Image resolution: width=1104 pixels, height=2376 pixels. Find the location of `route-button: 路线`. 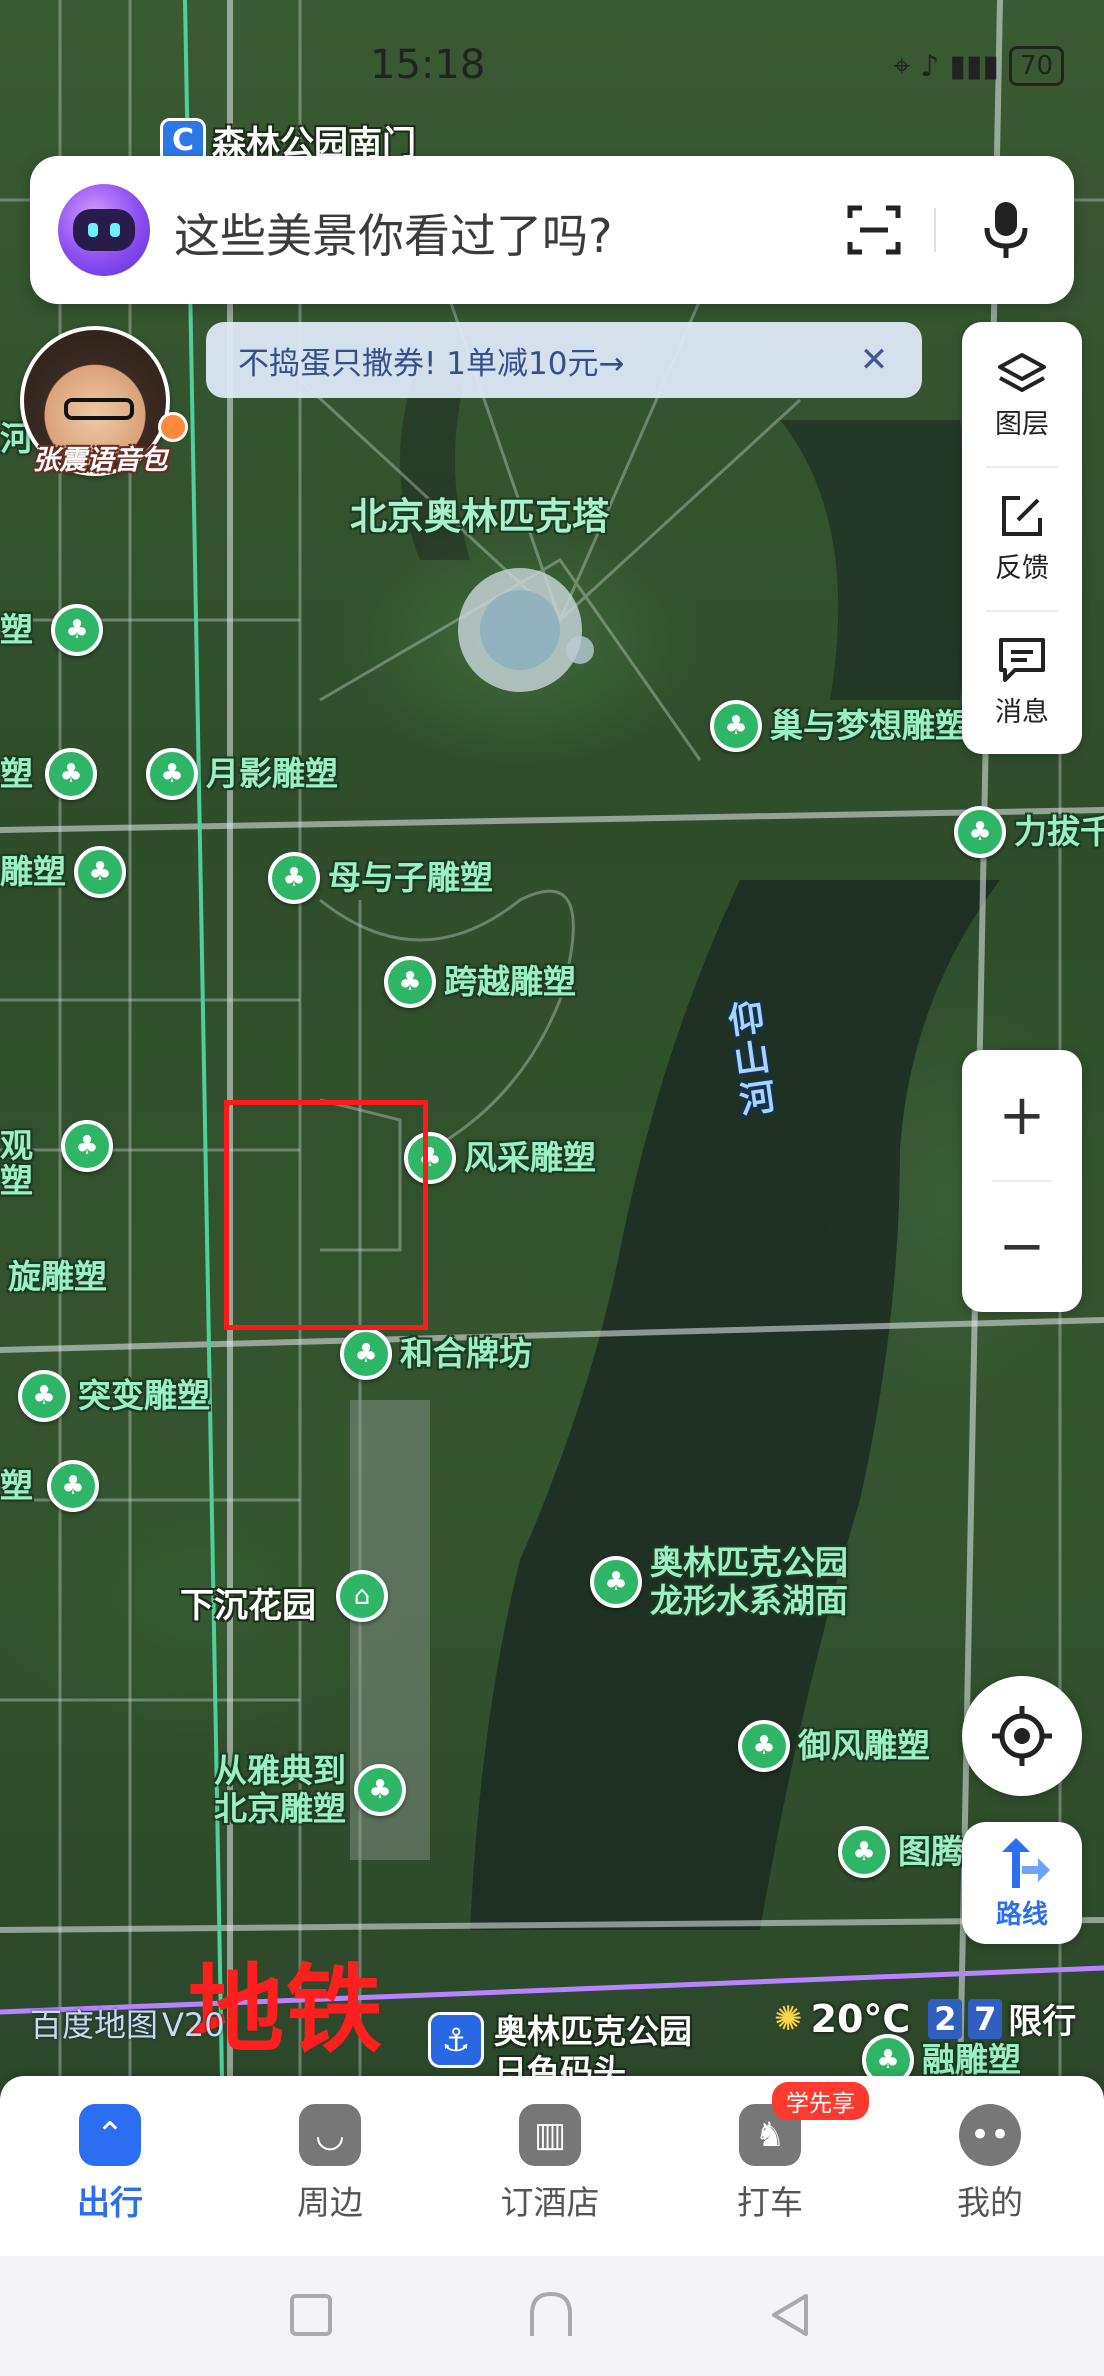

route-button: 路线 is located at coordinates (1022, 1883).